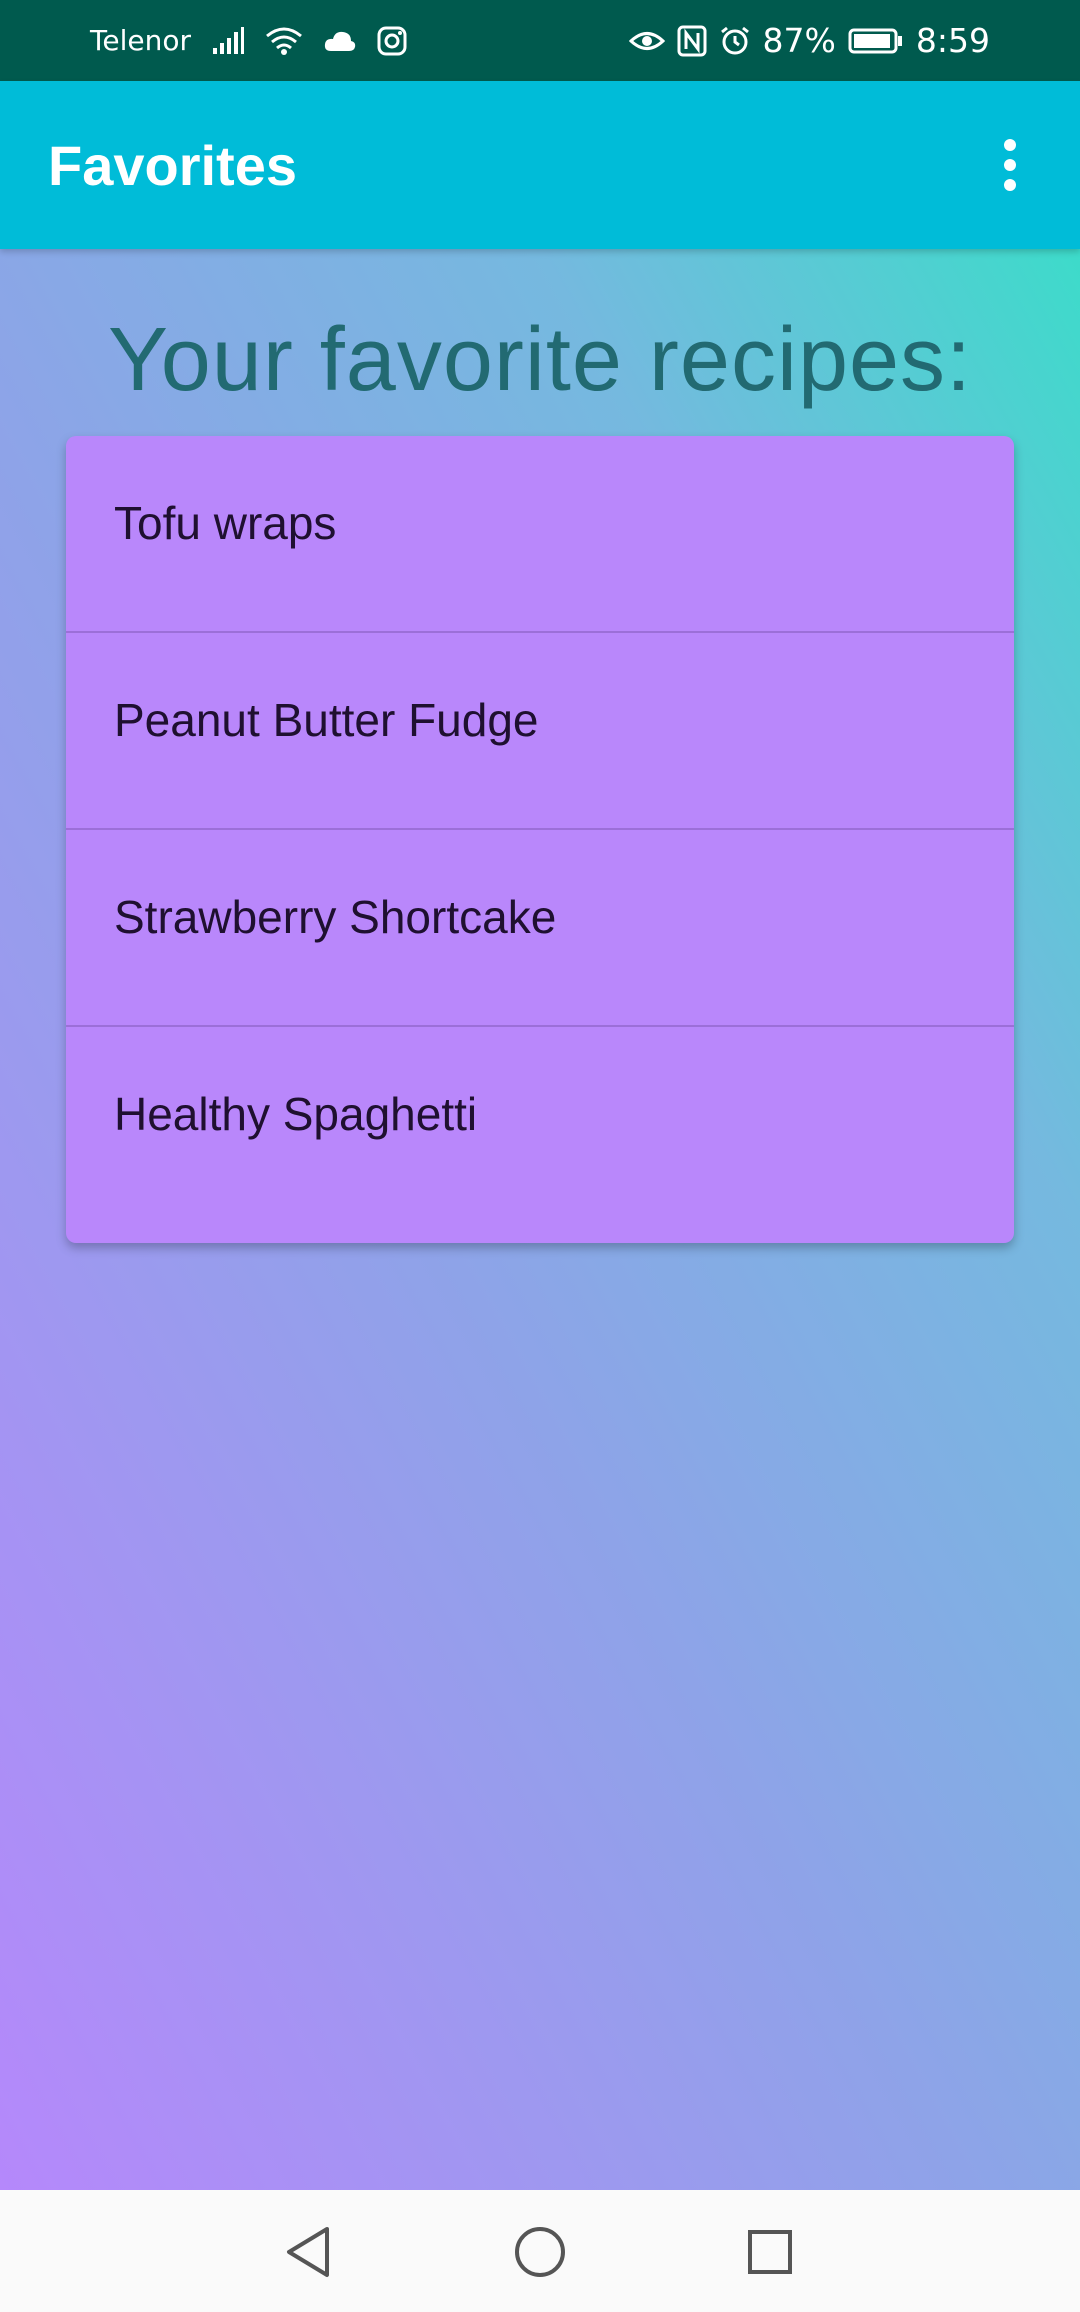  I want to click on status-right: 87% 8:59, so click(809, 40).